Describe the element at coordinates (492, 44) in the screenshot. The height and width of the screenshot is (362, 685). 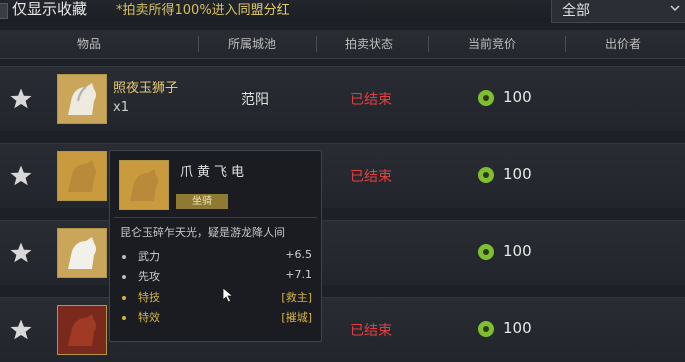
I see `col-bid: 当前竞价` at that location.